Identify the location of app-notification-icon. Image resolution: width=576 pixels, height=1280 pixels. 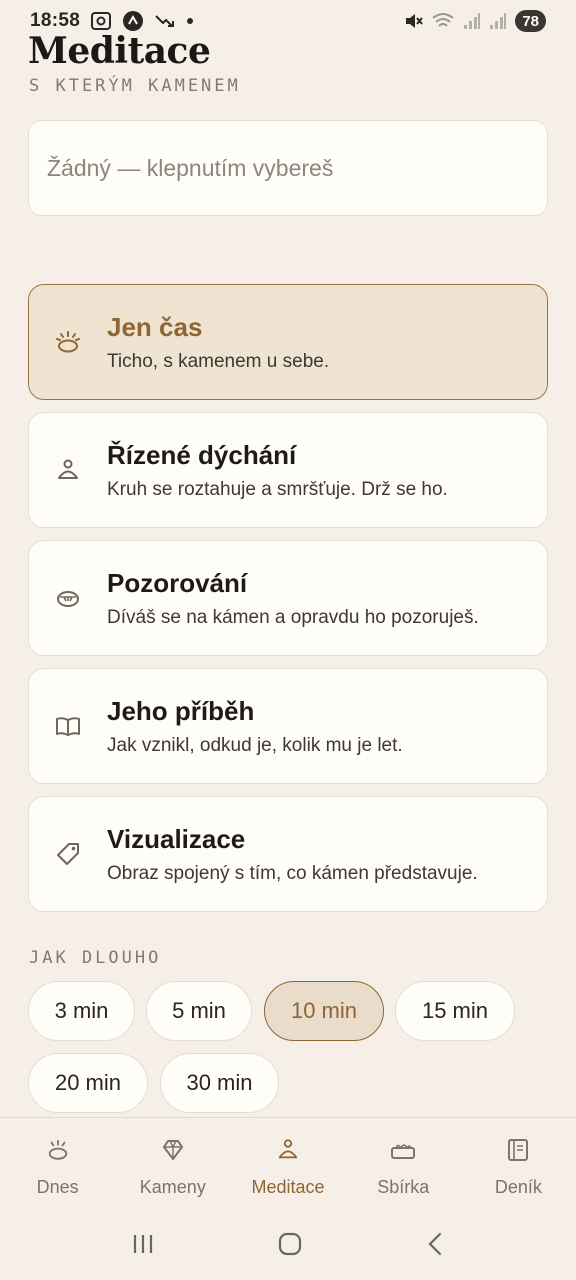
(133, 21).